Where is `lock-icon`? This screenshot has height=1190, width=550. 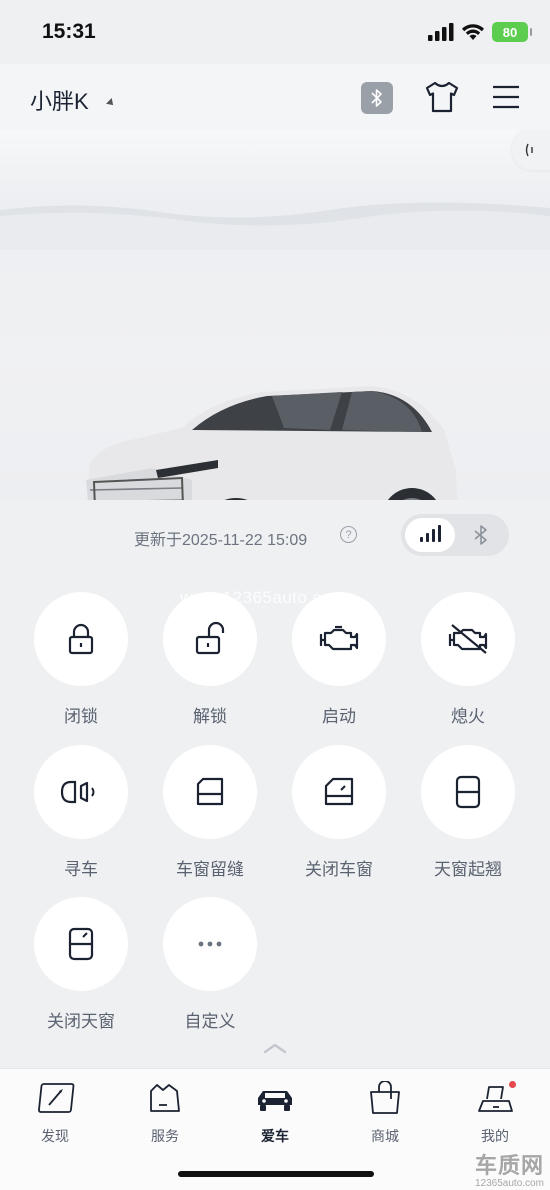
lock-icon is located at coordinates (81, 639).